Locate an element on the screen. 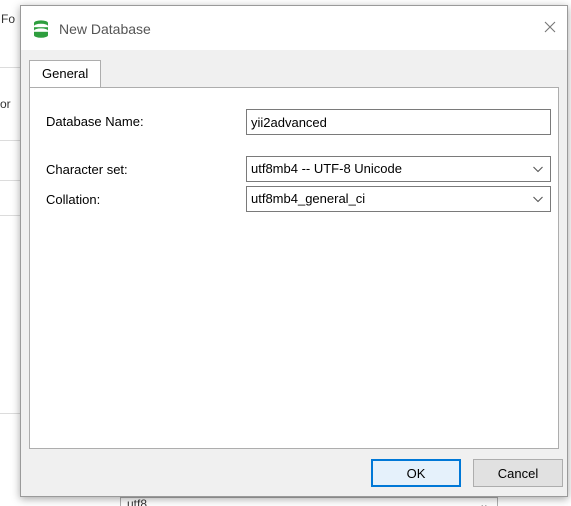 The image size is (571, 506). collation-value: utf8mb4_general_ci is located at coordinates (308, 198).